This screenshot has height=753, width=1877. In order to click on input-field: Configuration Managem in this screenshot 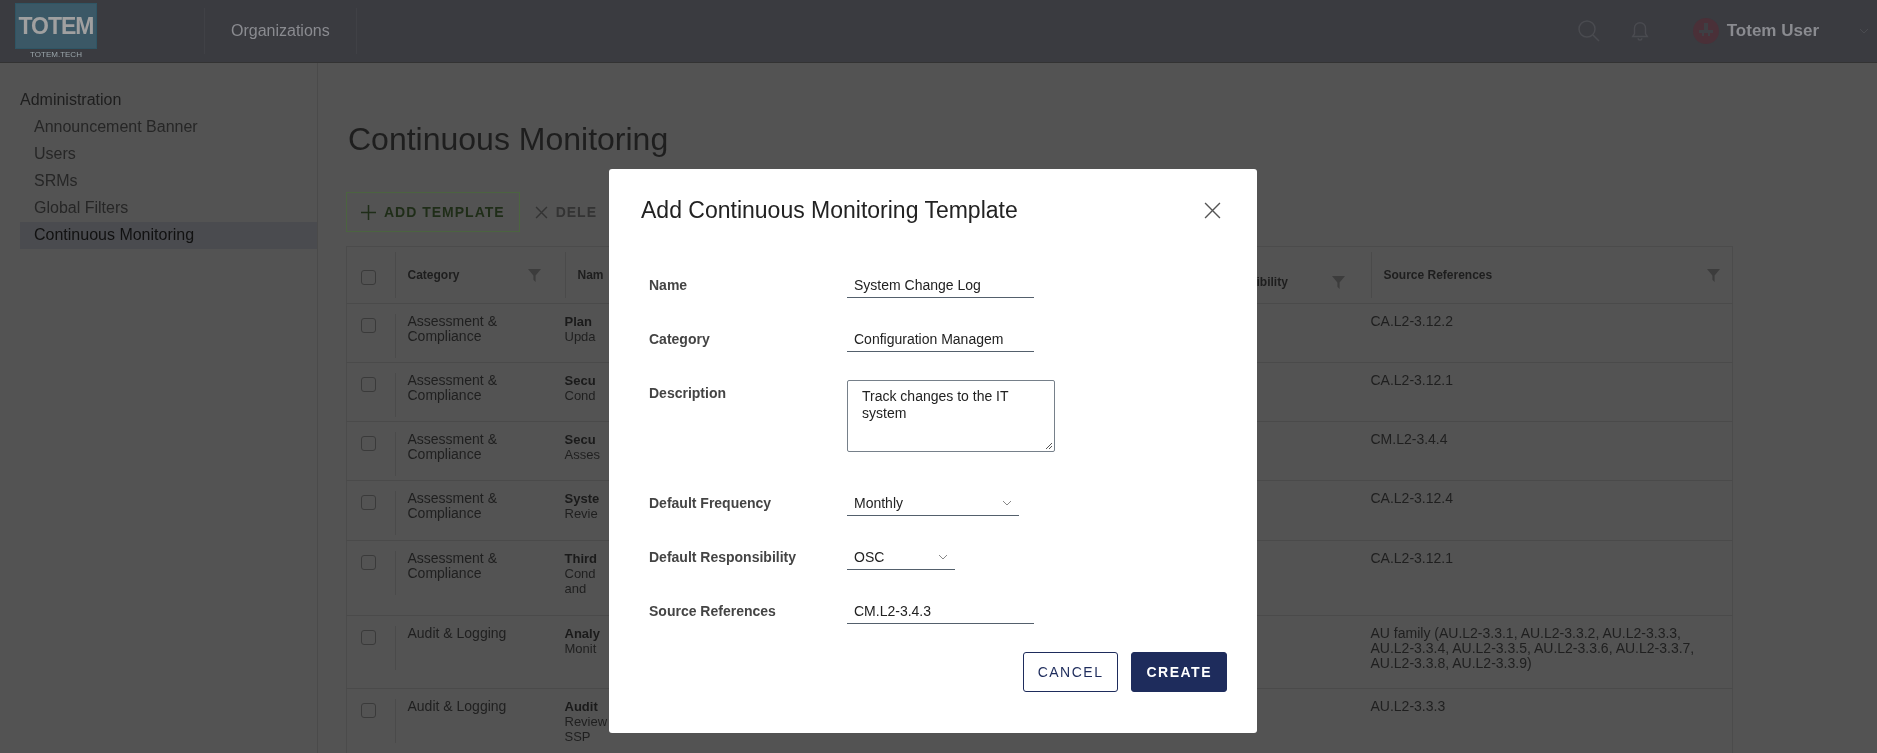, I will do `click(940, 339)`.